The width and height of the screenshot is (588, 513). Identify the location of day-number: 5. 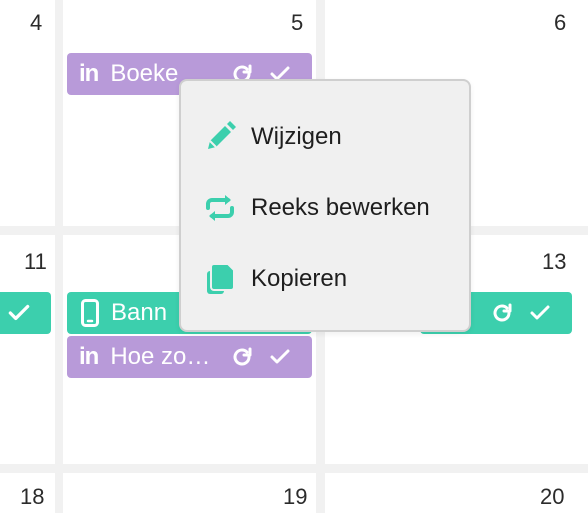
(297, 22).